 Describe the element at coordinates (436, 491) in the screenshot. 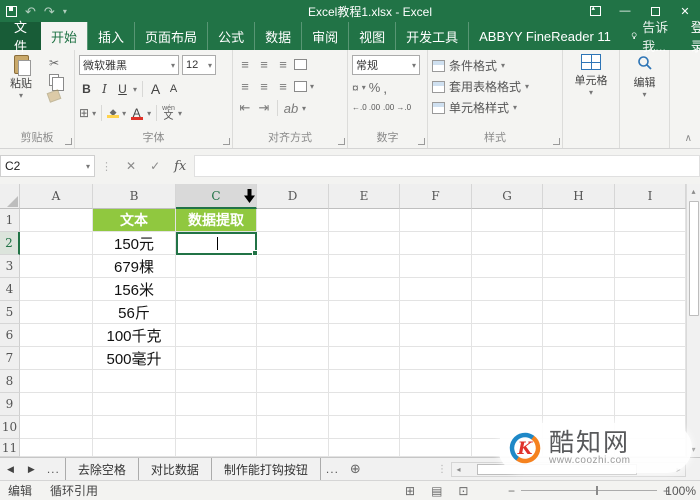

I see `page-layout-view-icon: ▤` at that location.